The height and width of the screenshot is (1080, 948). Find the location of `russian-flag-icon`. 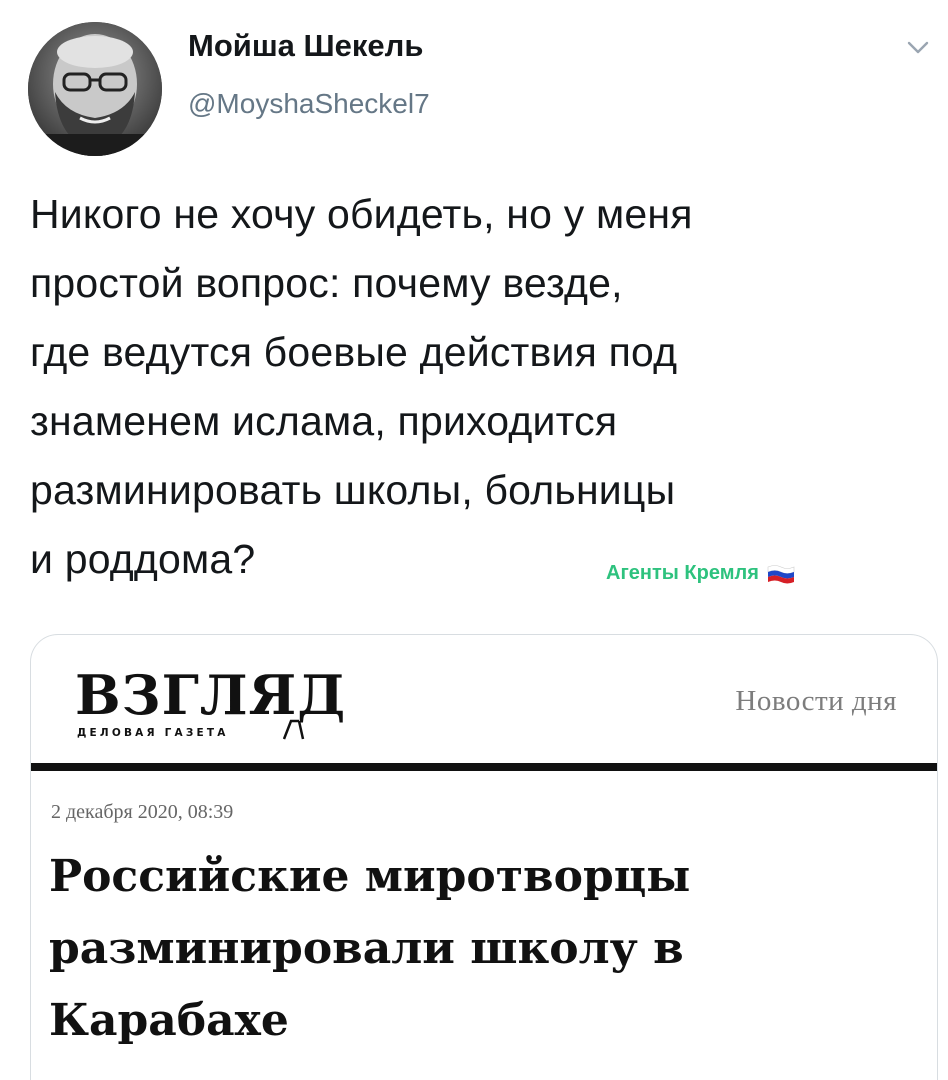

russian-flag-icon is located at coordinates (781, 573).